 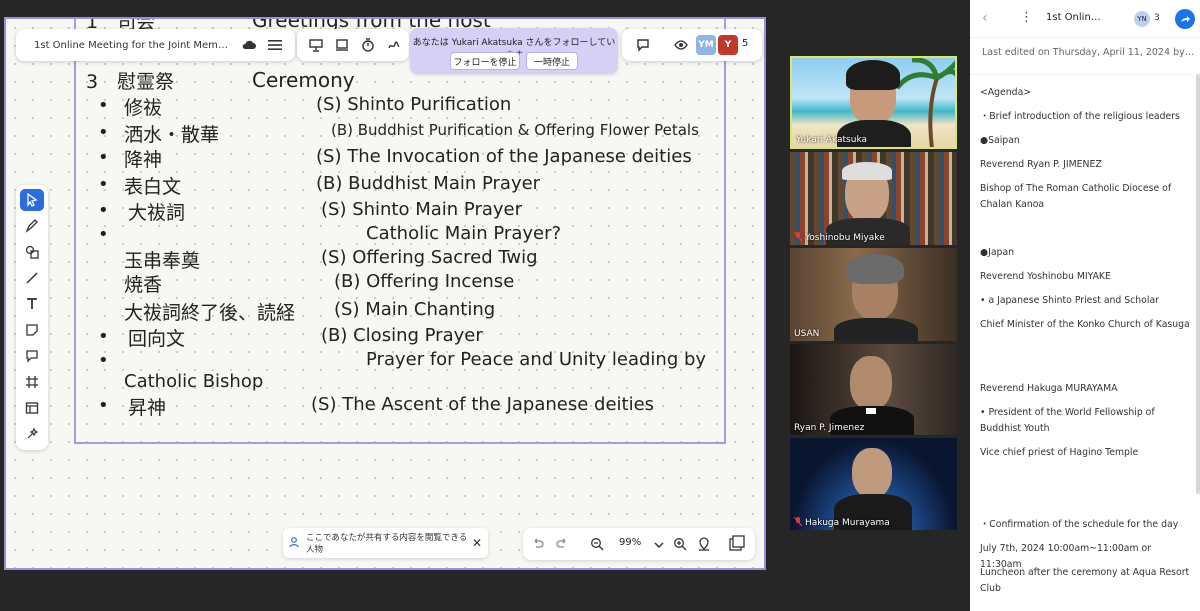 What do you see at coordinates (1026, 17) in the screenshot?
I see `more-options-icon: ⋮` at bounding box center [1026, 17].